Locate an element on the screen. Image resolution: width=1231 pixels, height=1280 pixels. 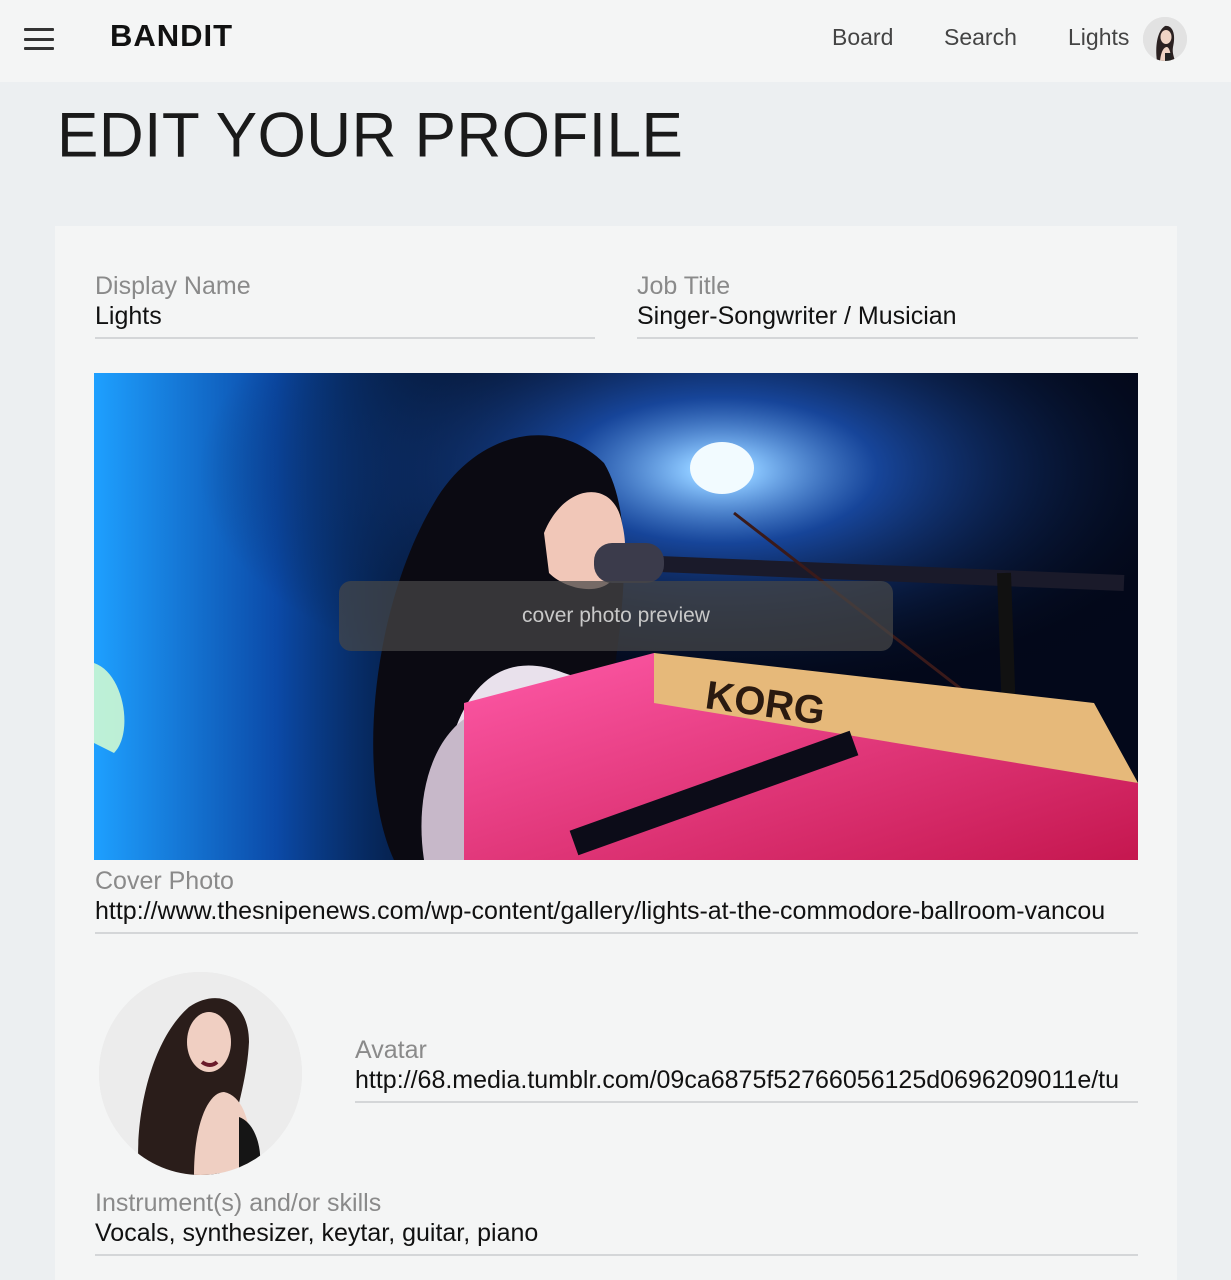
cover-preview-badge: cover photo preview is located at coordinates (616, 616).